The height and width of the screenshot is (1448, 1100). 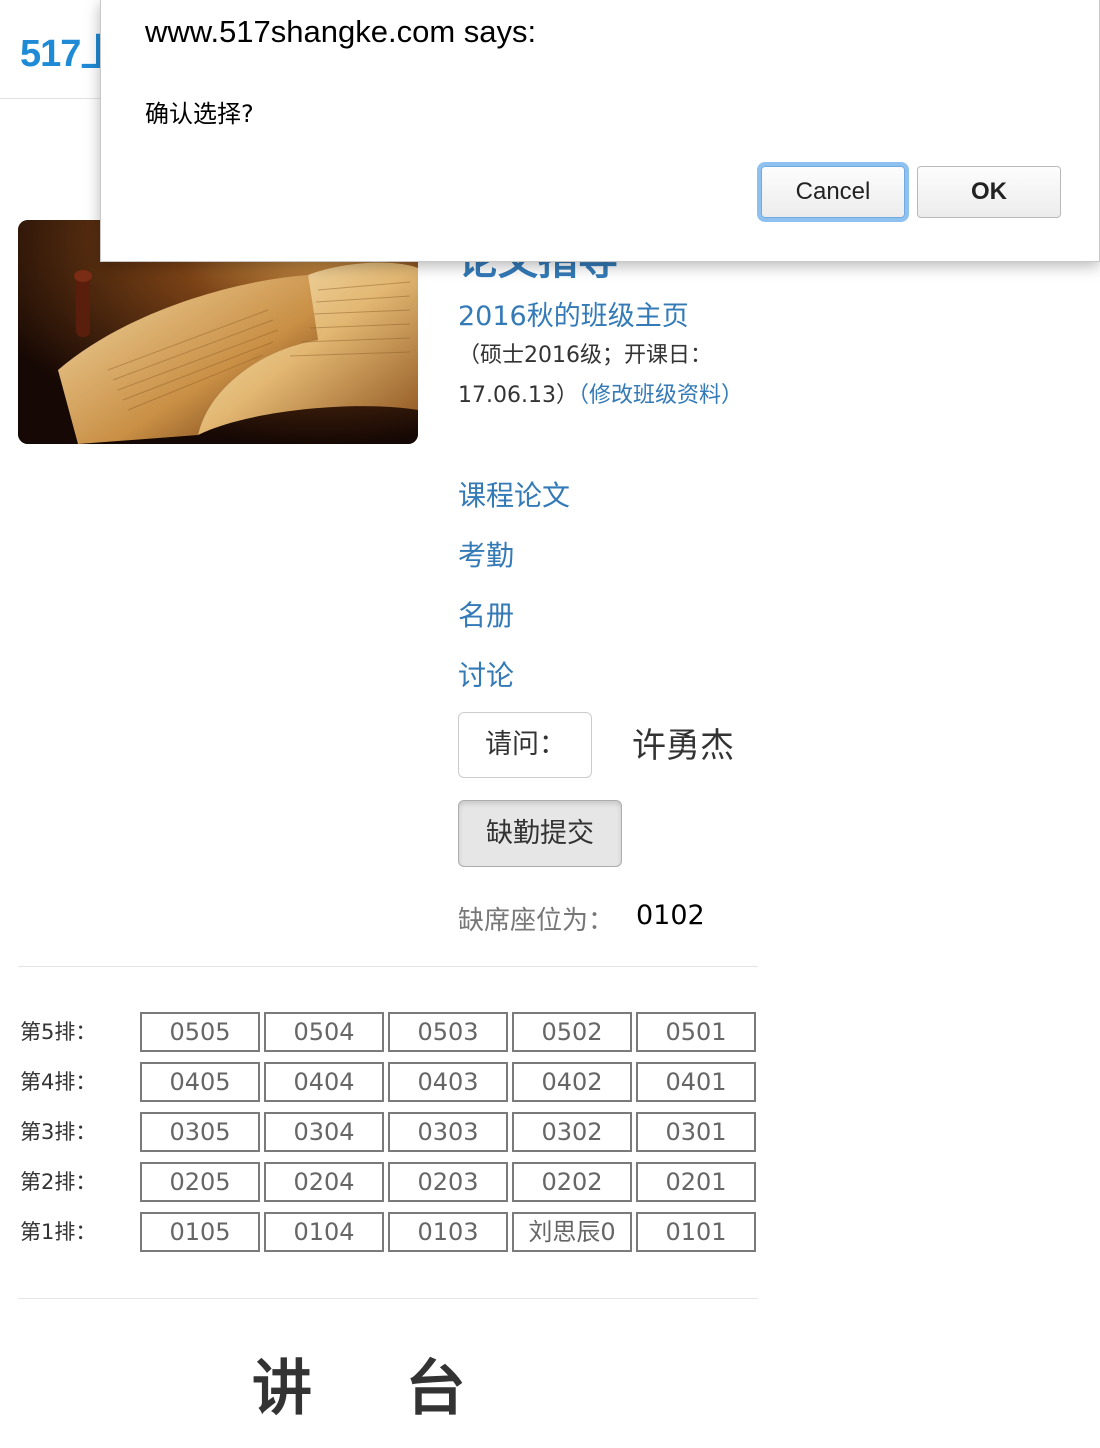 What do you see at coordinates (514, 494) in the screenshot?
I see `nav-course-papers: 课程论文` at bounding box center [514, 494].